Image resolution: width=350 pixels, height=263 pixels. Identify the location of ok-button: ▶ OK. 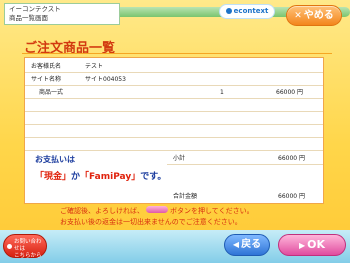
(312, 245).